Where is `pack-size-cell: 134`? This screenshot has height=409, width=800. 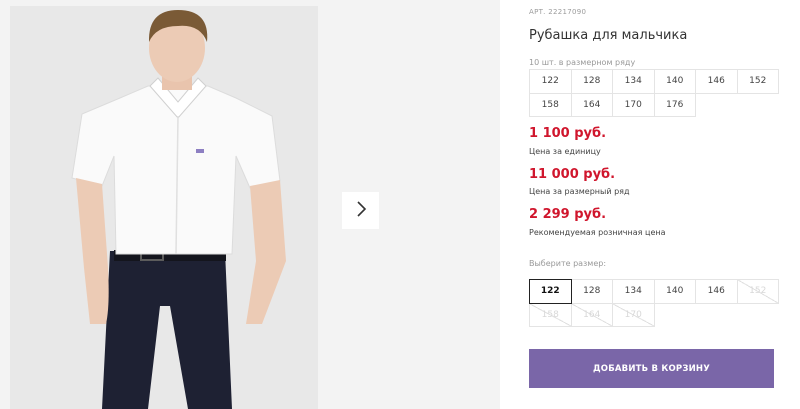 pack-size-cell: 134 is located at coordinates (633, 81).